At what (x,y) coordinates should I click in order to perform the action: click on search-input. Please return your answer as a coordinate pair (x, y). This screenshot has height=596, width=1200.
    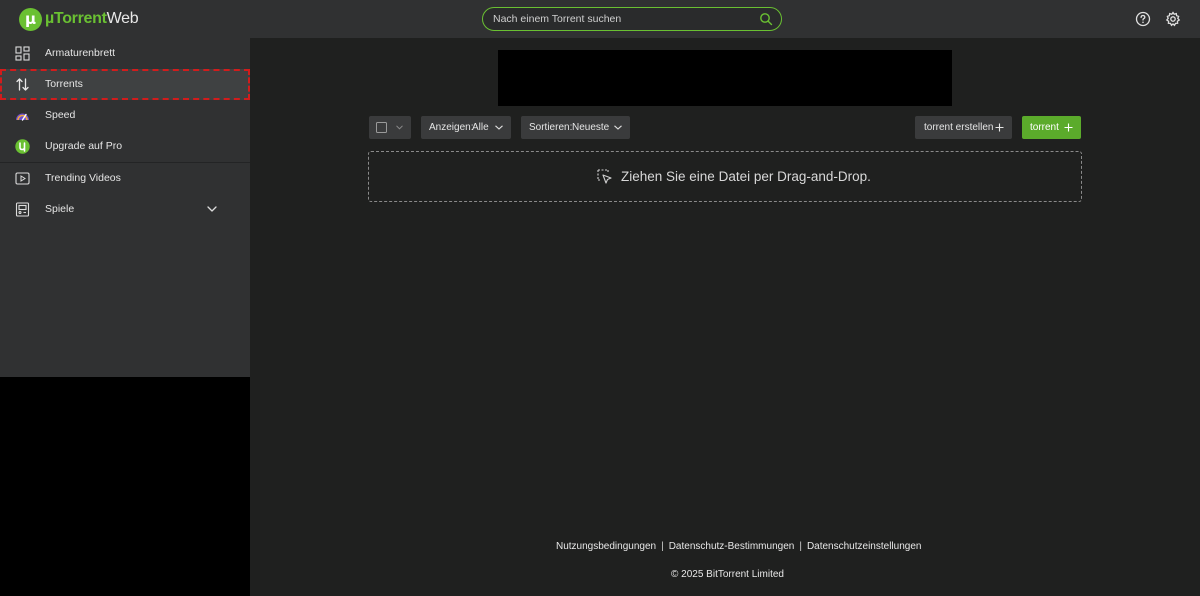
    Looking at the image, I should click on (618, 19).